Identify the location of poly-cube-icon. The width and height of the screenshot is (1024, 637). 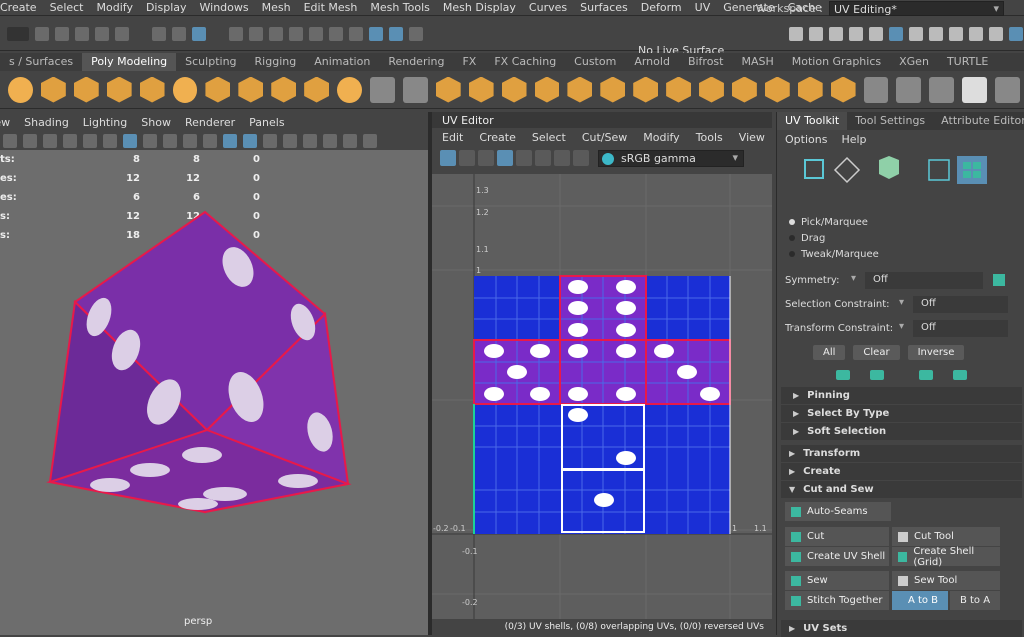
(53, 89).